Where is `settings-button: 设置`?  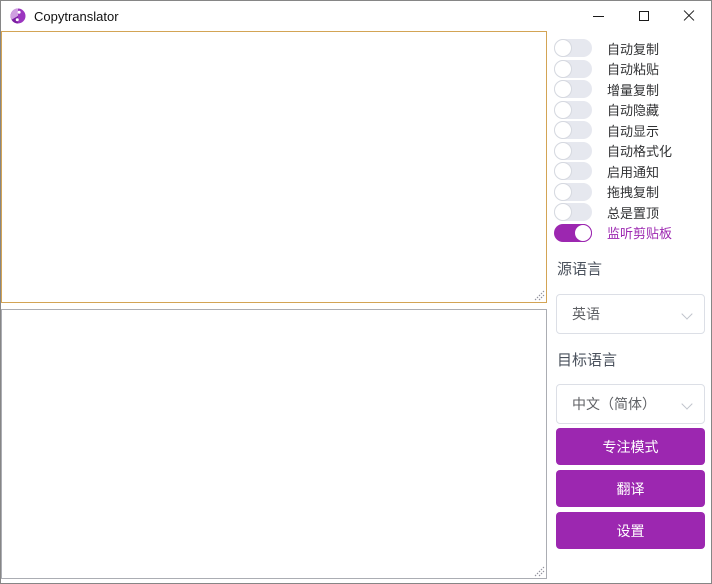
settings-button: 设置 is located at coordinates (630, 530).